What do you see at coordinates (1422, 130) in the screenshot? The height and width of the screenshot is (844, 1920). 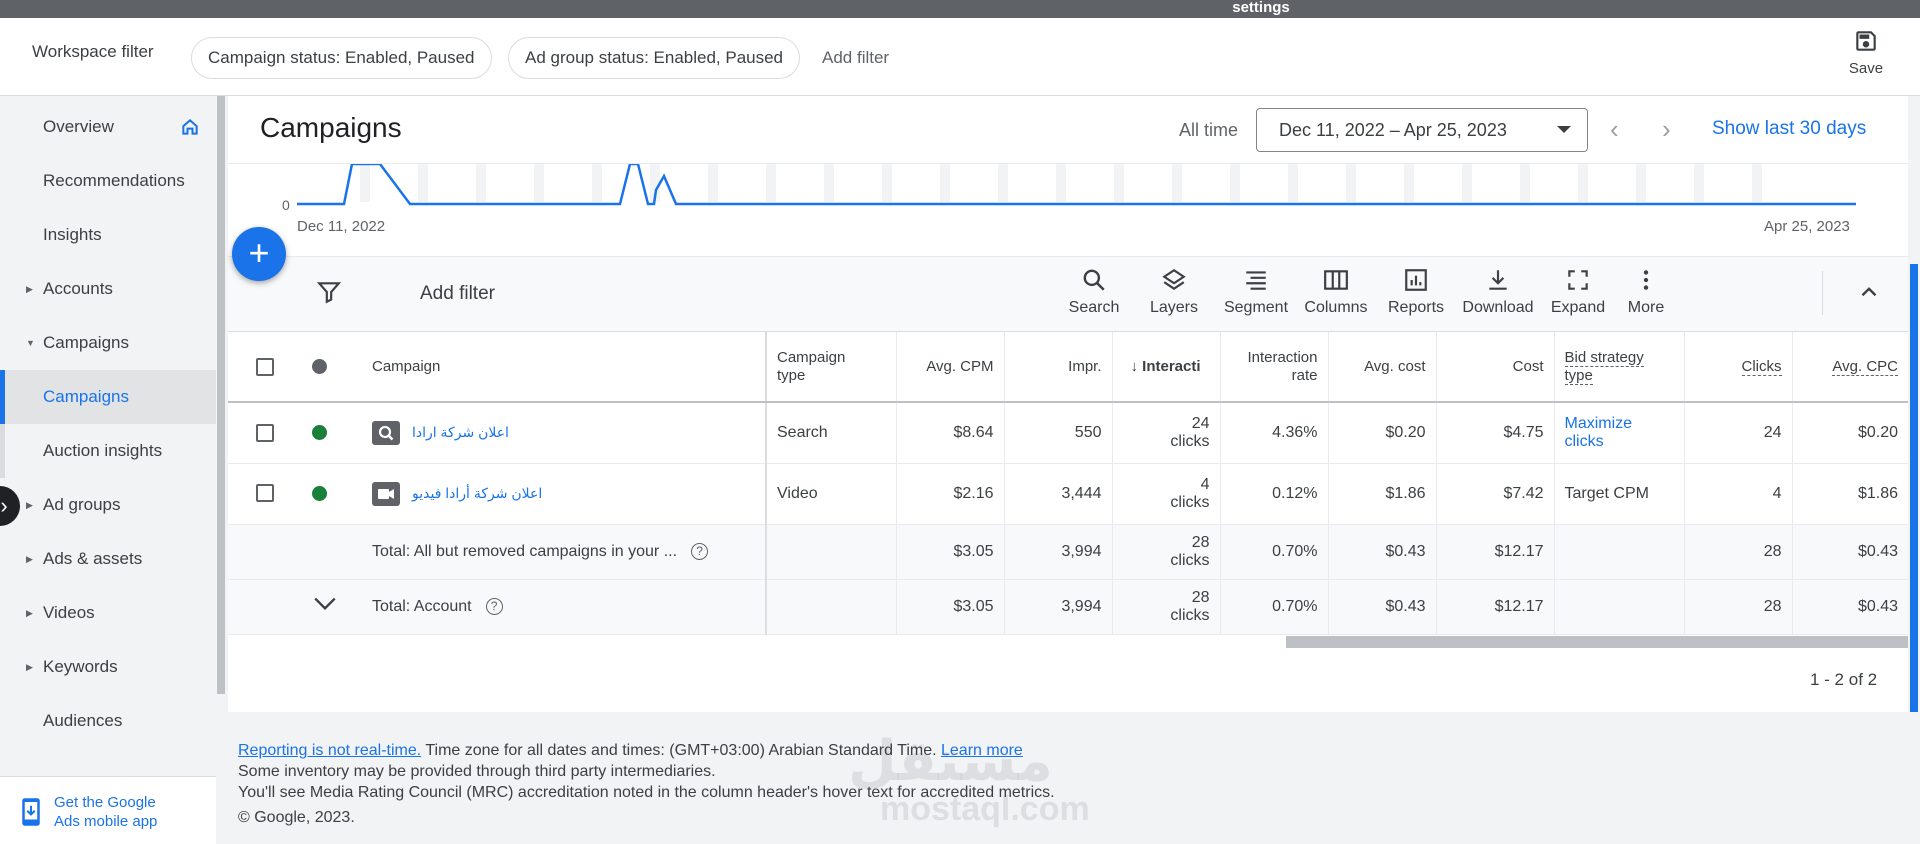 I see `date-range-picker: Dec 11, 2022 – Apr 25, 2023` at bounding box center [1422, 130].